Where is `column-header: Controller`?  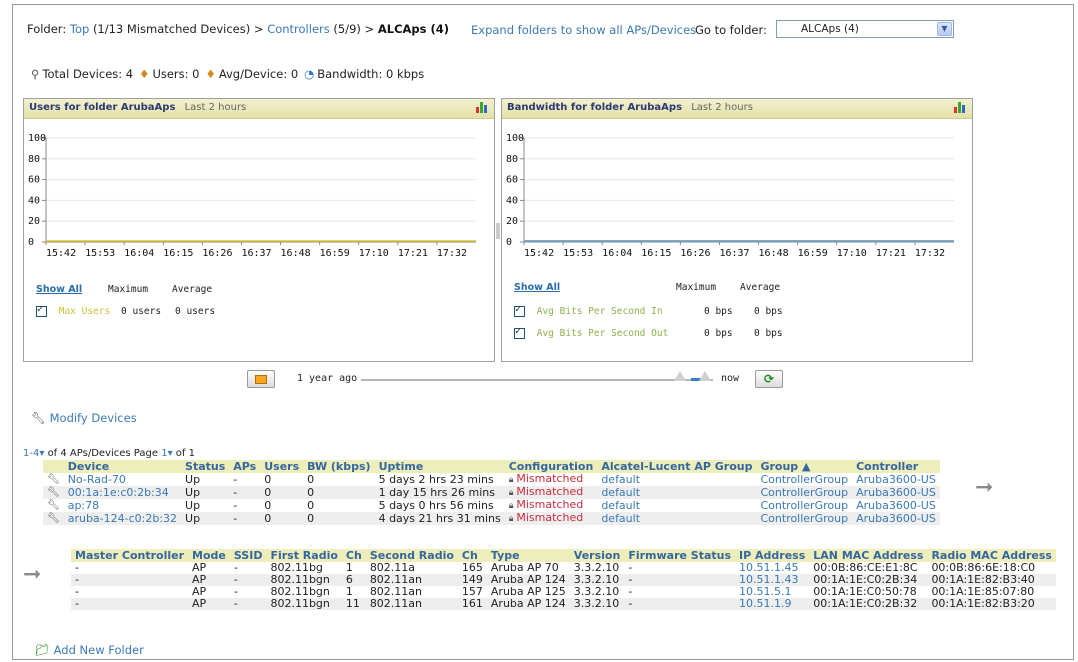
column-header: Controller is located at coordinates (896, 466).